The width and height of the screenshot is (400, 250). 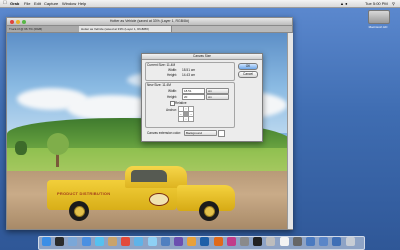 What do you see at coordinates (324, 241) in the screenshot?
I see `documents-folder-icon` at bounding box center [324, 241].